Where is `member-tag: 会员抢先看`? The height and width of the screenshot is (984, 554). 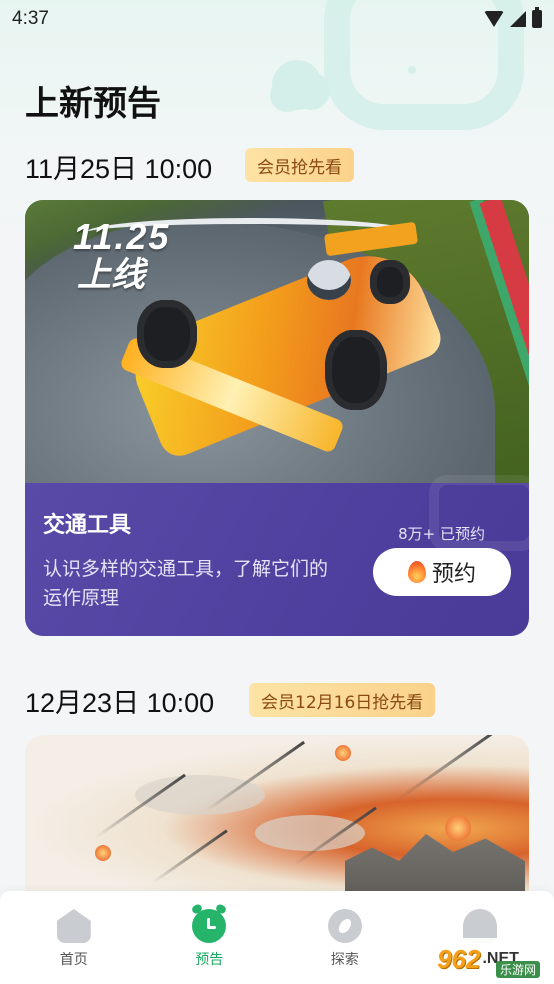 member-tag: 会员抢先看 is located at coordinates (299, 165).